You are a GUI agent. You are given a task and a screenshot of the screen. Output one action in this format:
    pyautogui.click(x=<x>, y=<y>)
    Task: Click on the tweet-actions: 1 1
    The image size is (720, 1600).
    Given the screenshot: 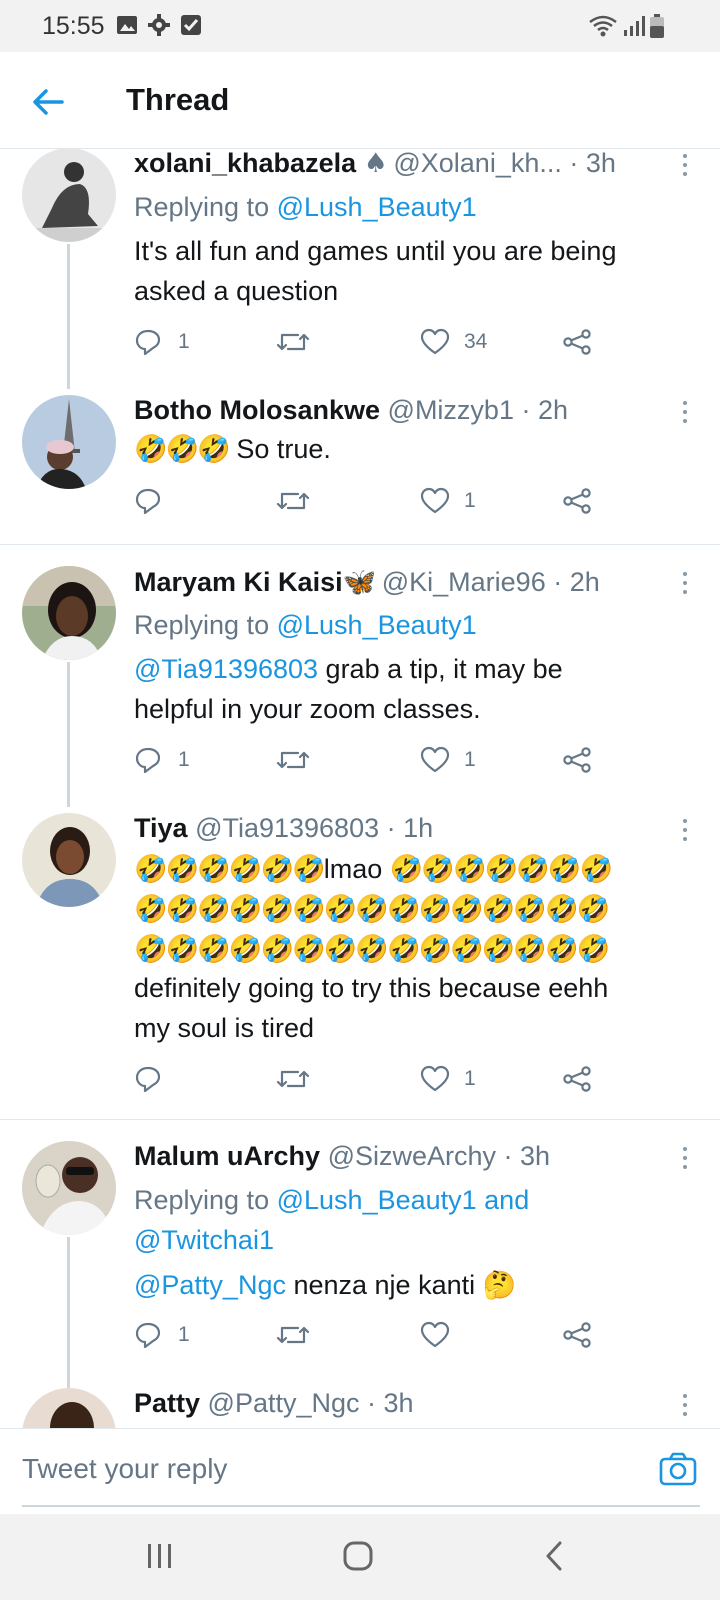 What is the action you would take?
    pyautogui.click(x=374, y=760)
    